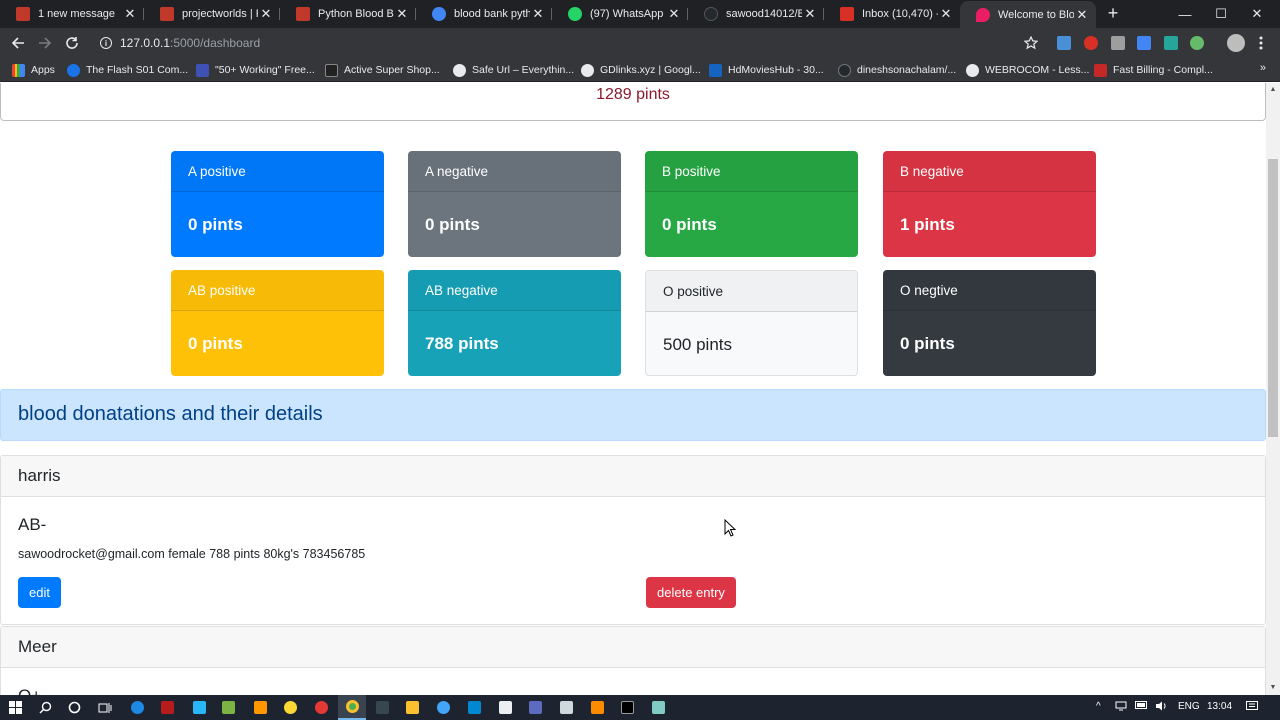 Image resolution: width=1280 pixels, height=720 pixels. I want to click on blood-group-label: B negative, so click(989, 171).